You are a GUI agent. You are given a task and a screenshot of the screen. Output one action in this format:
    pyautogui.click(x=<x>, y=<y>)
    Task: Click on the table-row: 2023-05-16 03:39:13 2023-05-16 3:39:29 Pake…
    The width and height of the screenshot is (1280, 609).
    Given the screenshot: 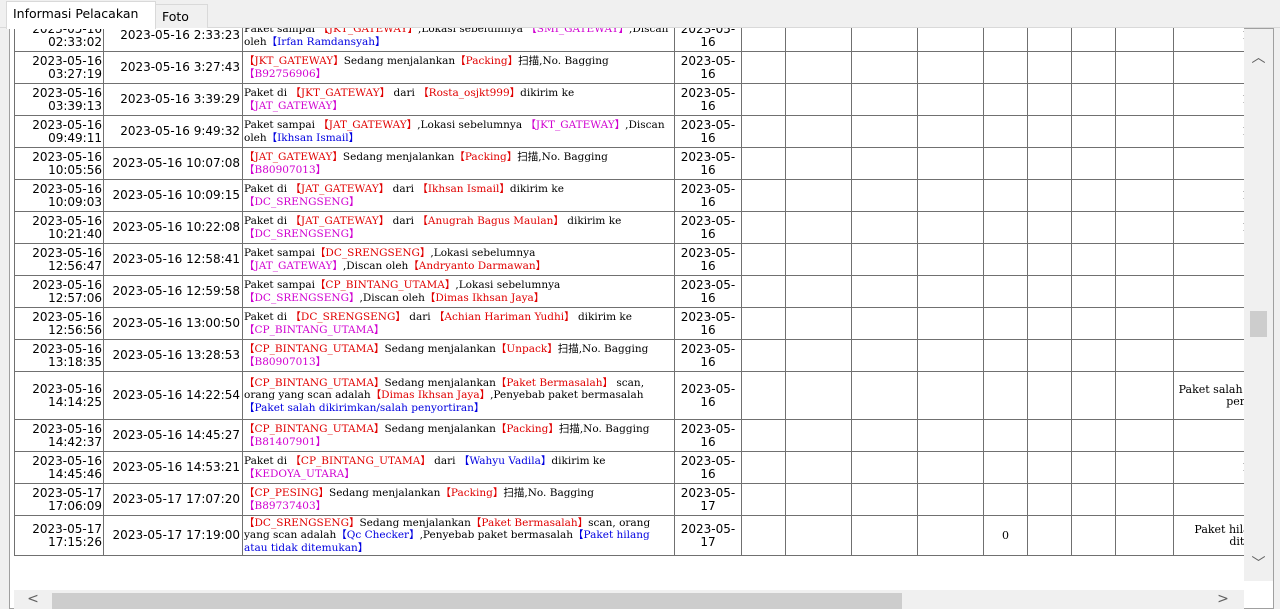 What is the action you would take?
    pyautogui.click(x=629, y=99)
    